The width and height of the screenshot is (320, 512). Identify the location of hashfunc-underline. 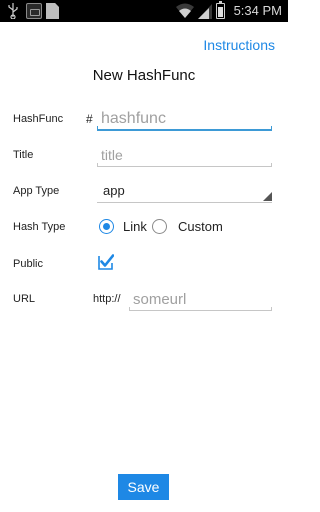
(184, 130).